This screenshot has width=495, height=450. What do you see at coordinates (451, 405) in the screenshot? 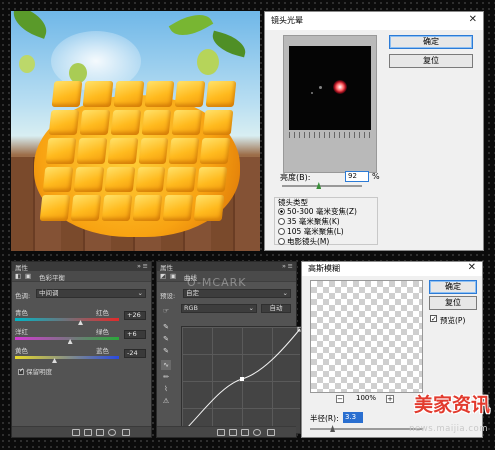
I see `site-logo: 美家资讯` at bounding box center [451, 405].